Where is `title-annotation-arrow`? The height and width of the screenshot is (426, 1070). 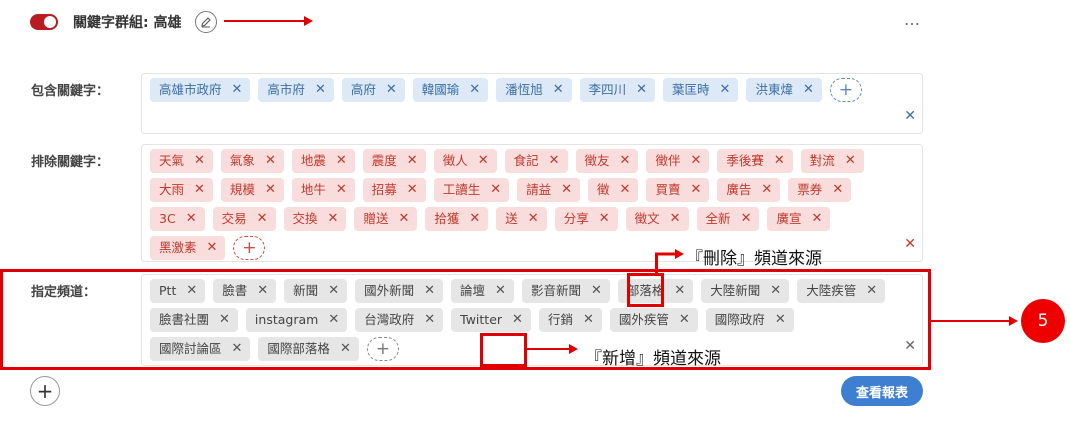
title-annotation-arrow is located at coordinates (268, 21).